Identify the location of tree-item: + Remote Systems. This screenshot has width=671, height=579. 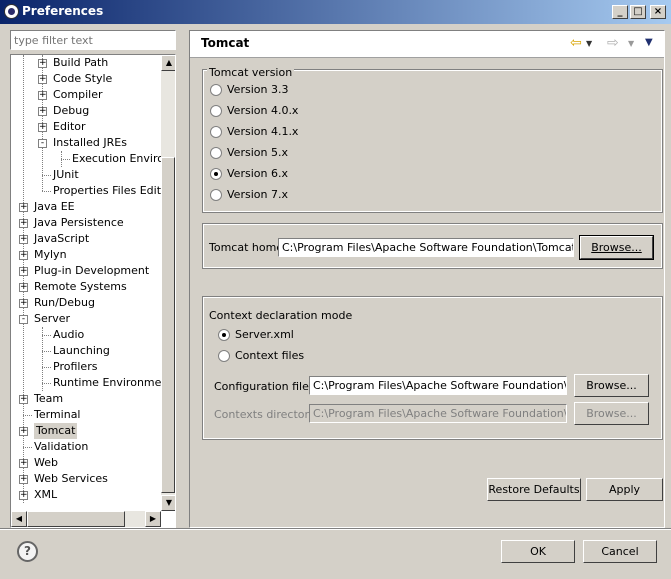
(86, 287).